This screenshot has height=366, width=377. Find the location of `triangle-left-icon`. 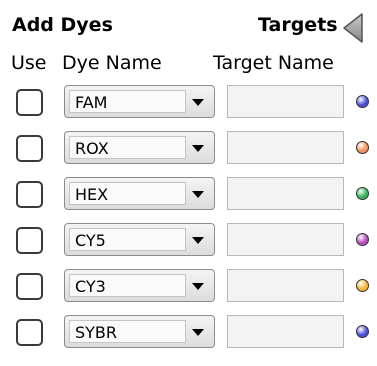

triangle-left-icon is located at coordinates (353, 28).